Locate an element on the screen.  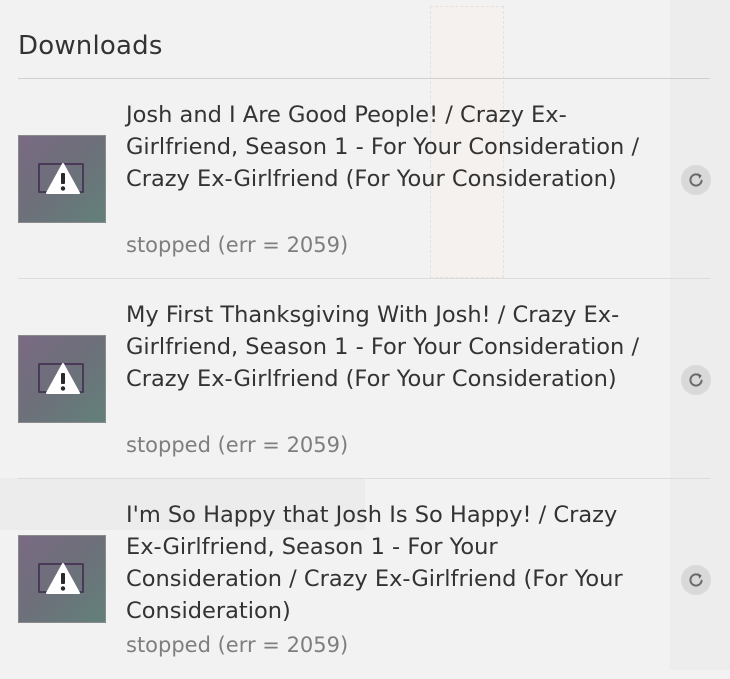
panel-title: Downloads is located at coordinates (90, 46).